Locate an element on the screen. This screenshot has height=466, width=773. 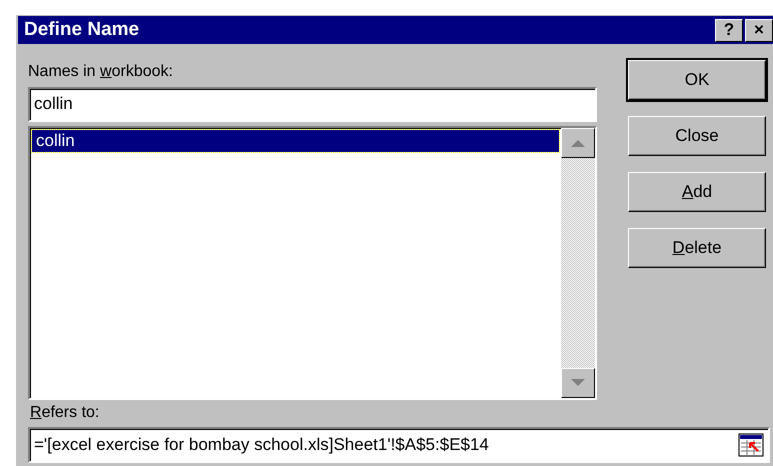
refers-label: Refers to: is located at coordinates (65, 413).